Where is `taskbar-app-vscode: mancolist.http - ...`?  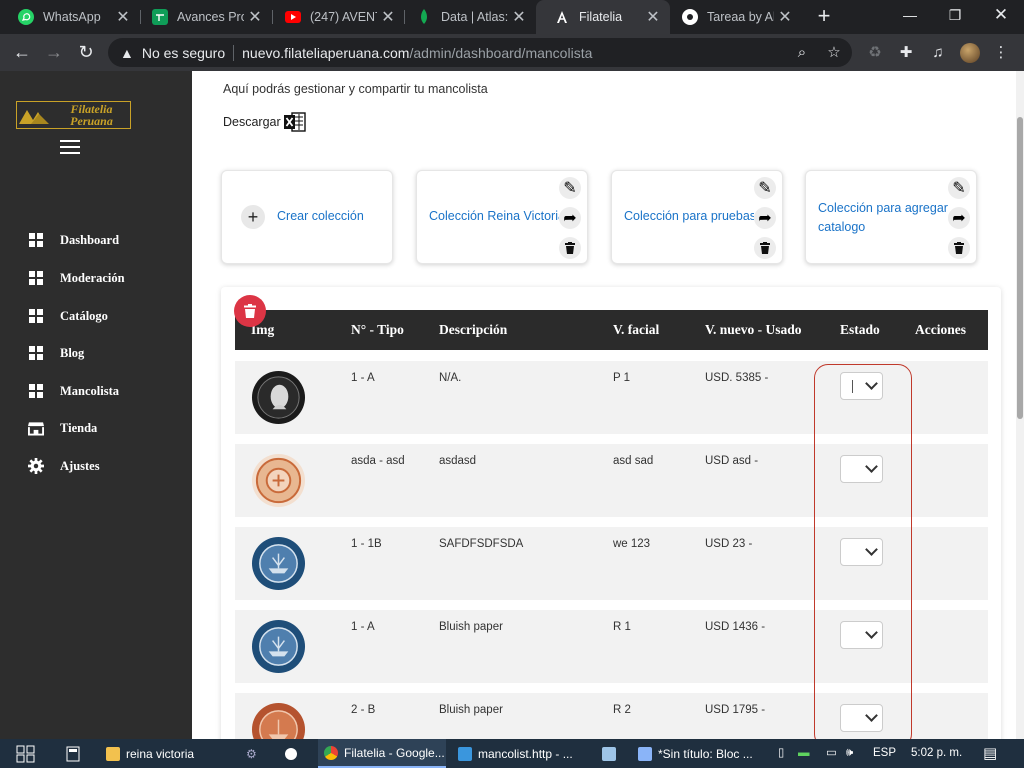 taskbar-app-vscode: mancolist.http - ... is located at coordinates (522, 753).